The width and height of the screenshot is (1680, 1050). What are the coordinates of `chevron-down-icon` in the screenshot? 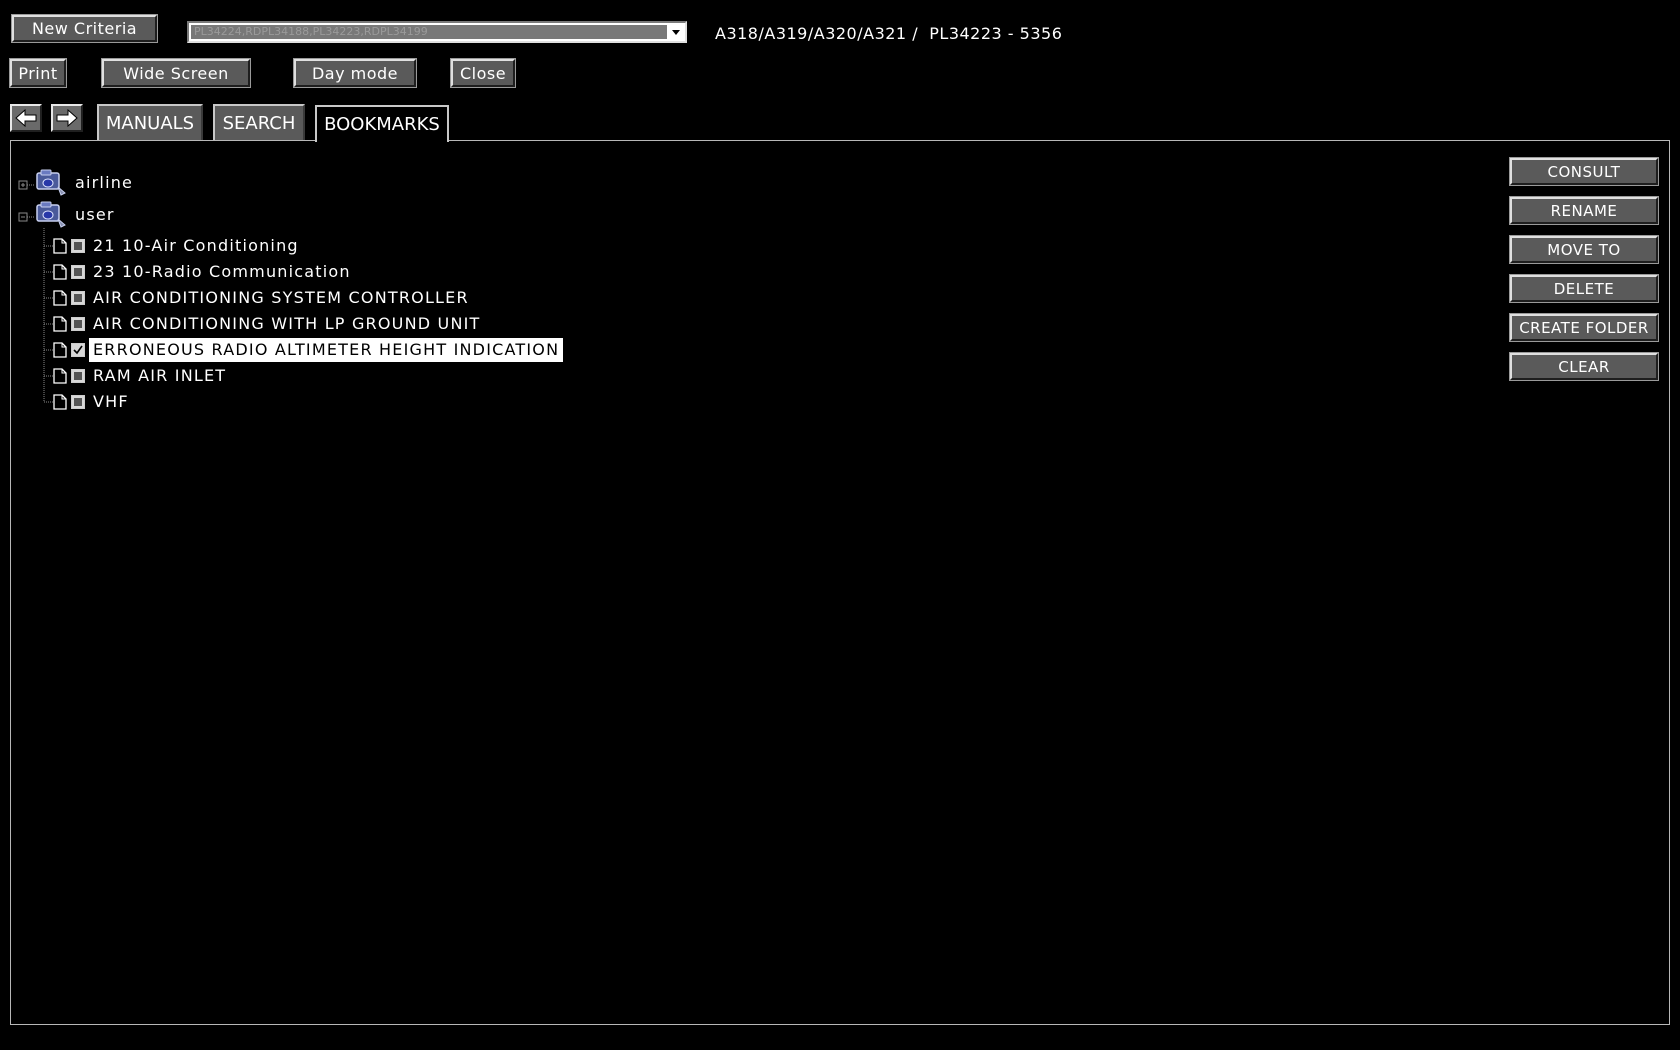 It's located at (676, 32).